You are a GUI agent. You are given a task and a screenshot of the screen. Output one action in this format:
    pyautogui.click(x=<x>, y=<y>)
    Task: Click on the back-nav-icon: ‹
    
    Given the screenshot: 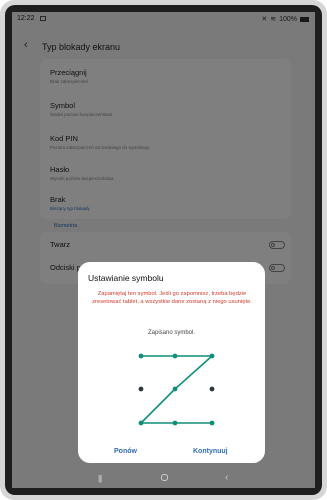 What is the action you would take?
    pyautogui.click(x=226, y=477)
    